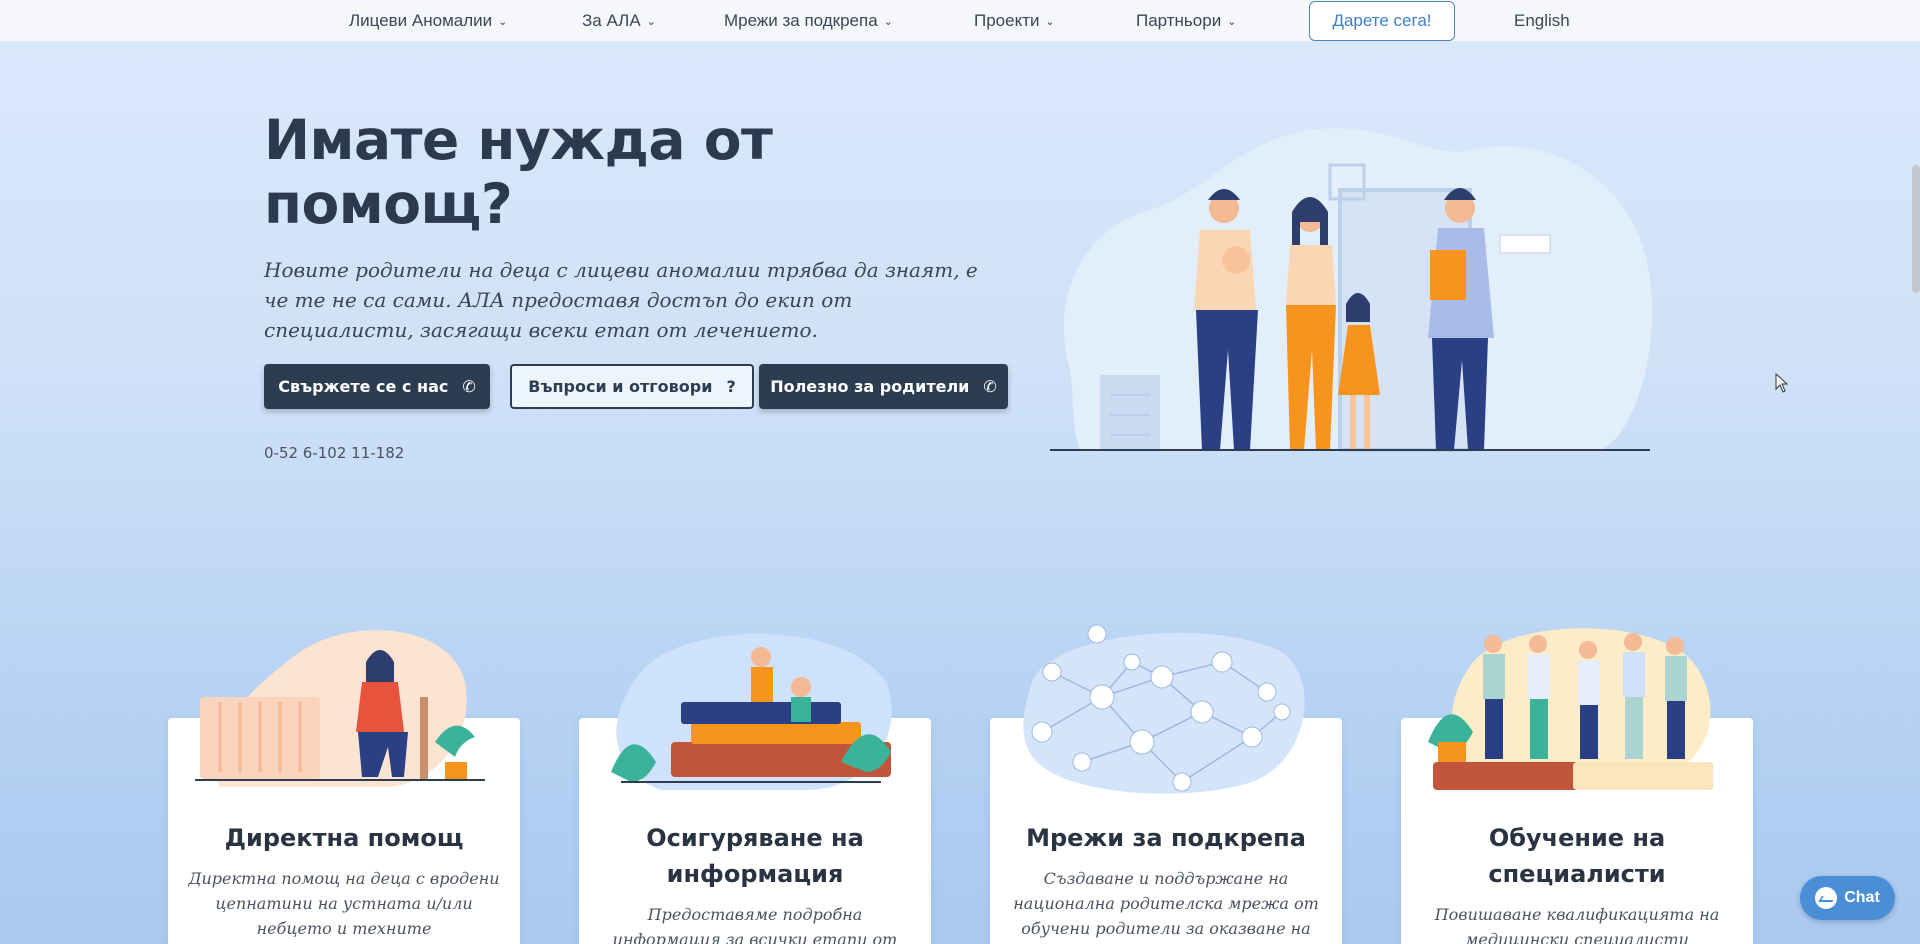 This screenshot has height=944, width=1920. I want to click on nav-item-projects: Проекти ⌄, so click(1014, 21).